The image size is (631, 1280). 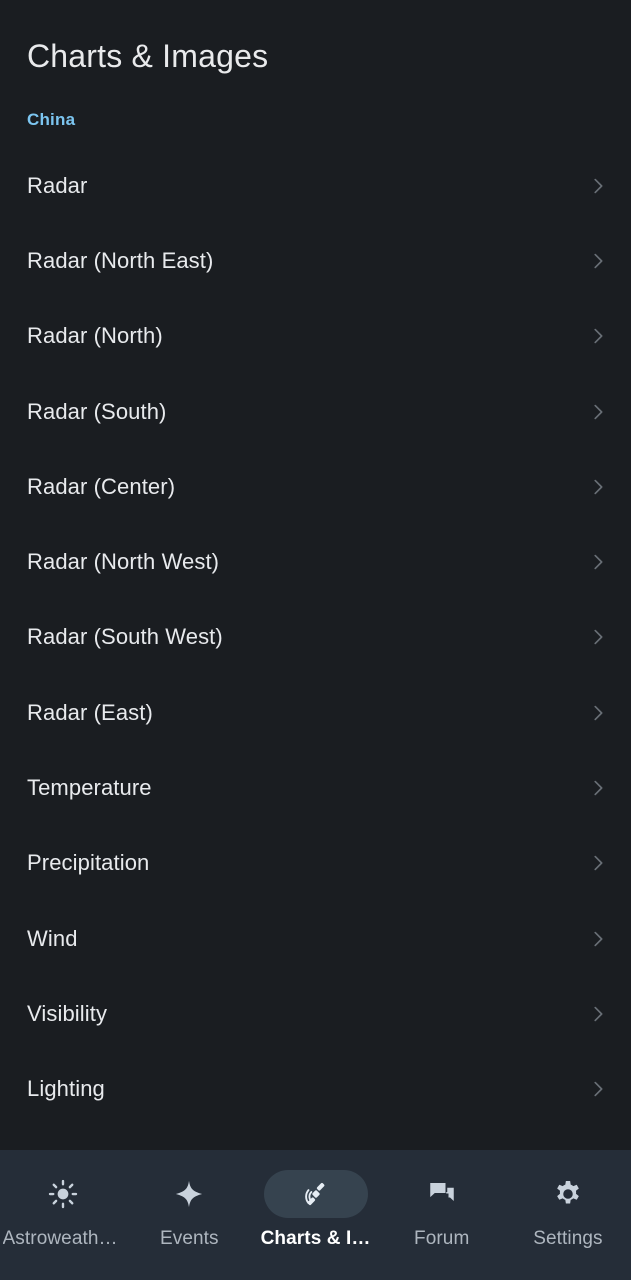 What do you see at coordinates (97, 411) in the screenshot?
I see `list-item-label: Radar (South)` at bounding box center [97, 411].